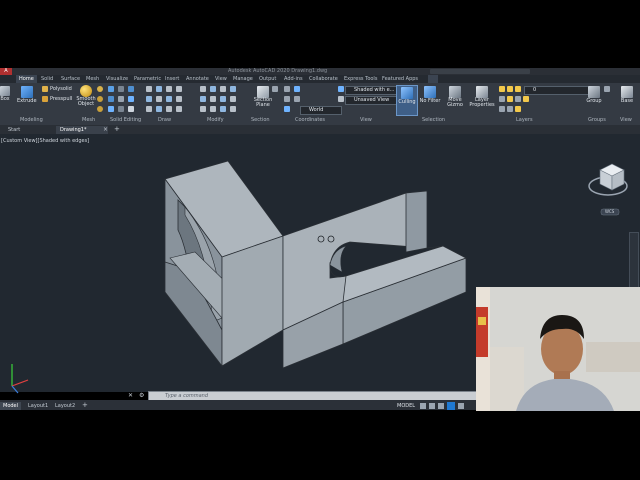  What do you see at coordinates (407, 100) in the screenshot?
I see `culling-button: Culling` at bounding box center [407, 100].